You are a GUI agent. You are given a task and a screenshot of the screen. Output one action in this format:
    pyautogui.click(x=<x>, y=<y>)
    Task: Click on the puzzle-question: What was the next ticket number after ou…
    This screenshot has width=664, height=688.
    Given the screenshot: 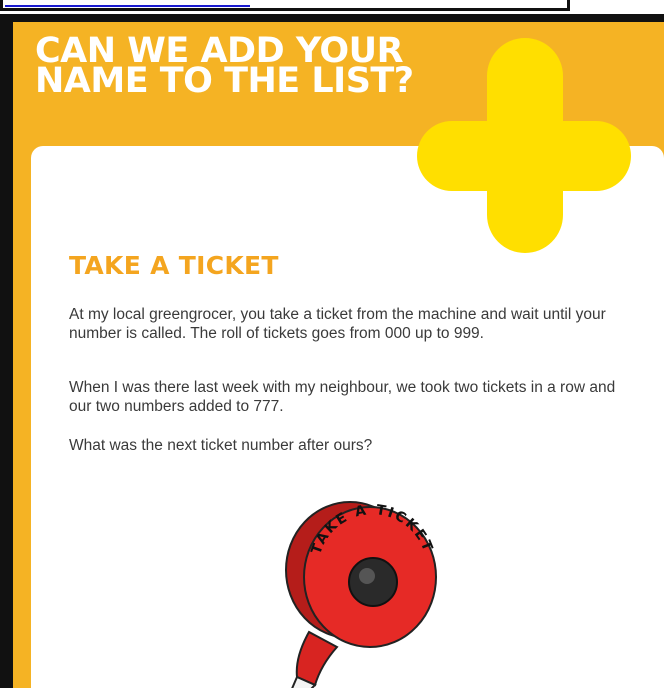 What is the action you would take?
    pyautogui.click(x=221, y=445)
    